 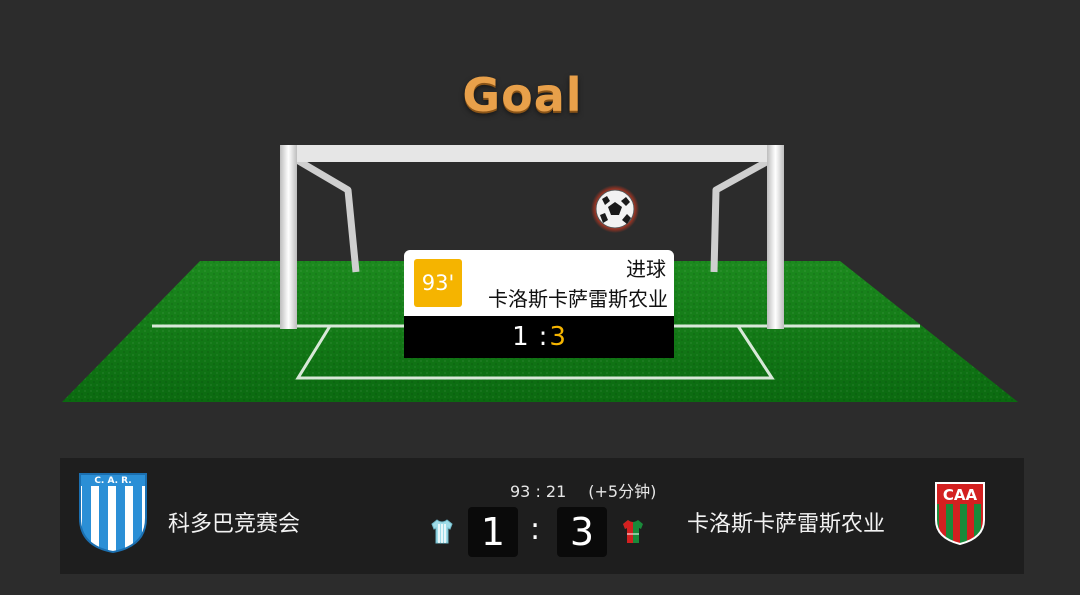 I want to click on goal-crossbar, so click(x=532, y=153).